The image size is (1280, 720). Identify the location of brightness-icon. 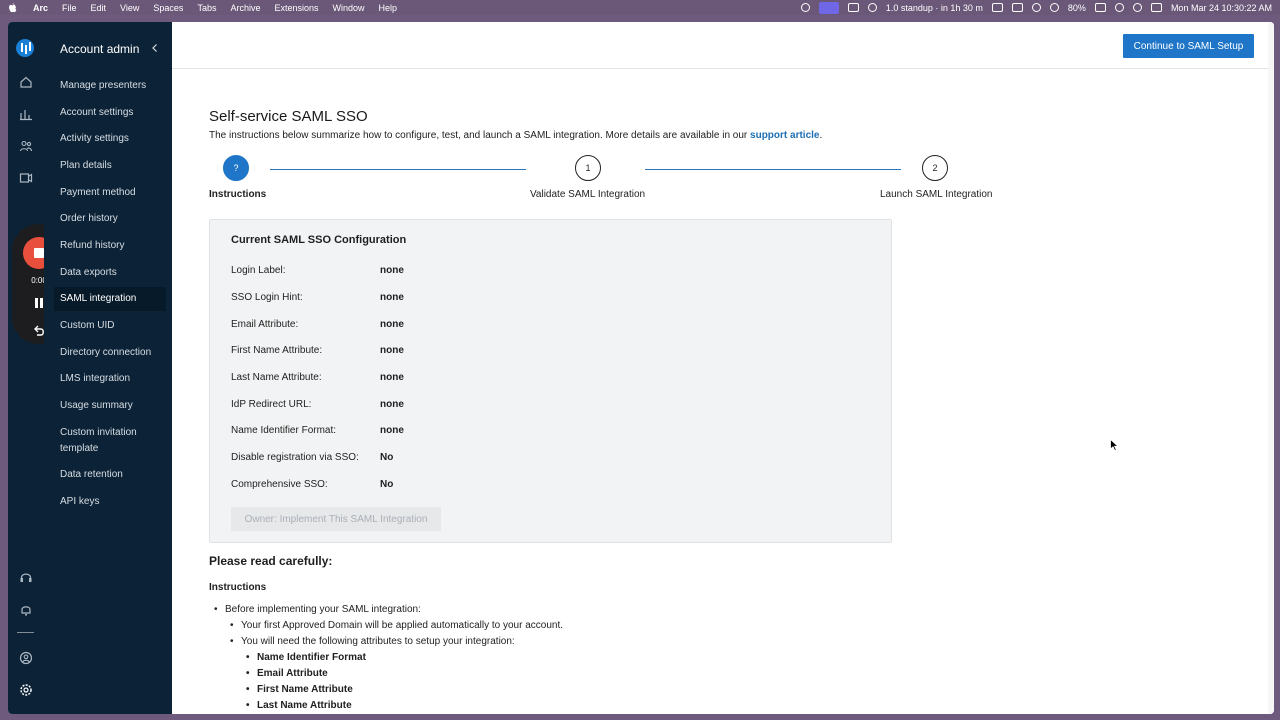
(805, 7).